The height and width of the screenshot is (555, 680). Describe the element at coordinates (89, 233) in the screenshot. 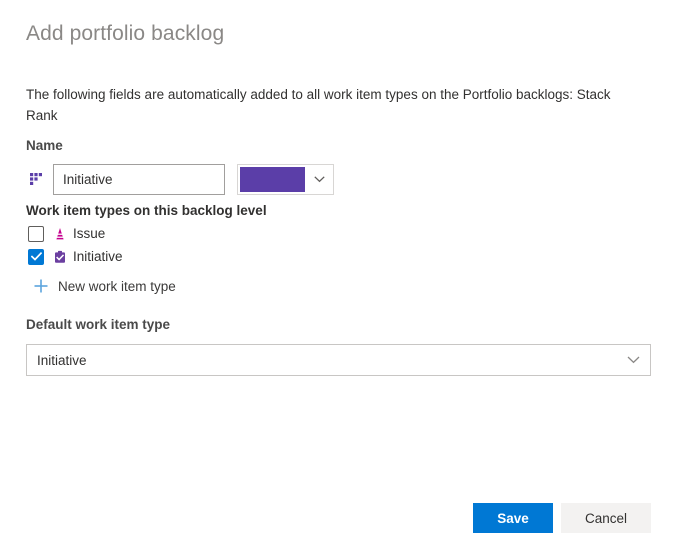

I see `work-item-type-name: Issue` at that location.